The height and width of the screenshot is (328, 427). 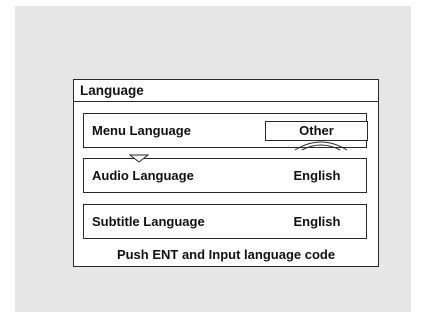 I want to click on menu-language-value: Other, so click(x=316, y=131).